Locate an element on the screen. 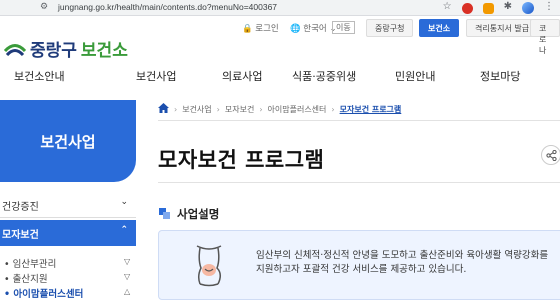  chevron-down-icon: ⌄ is located at coordinates (124, 202).